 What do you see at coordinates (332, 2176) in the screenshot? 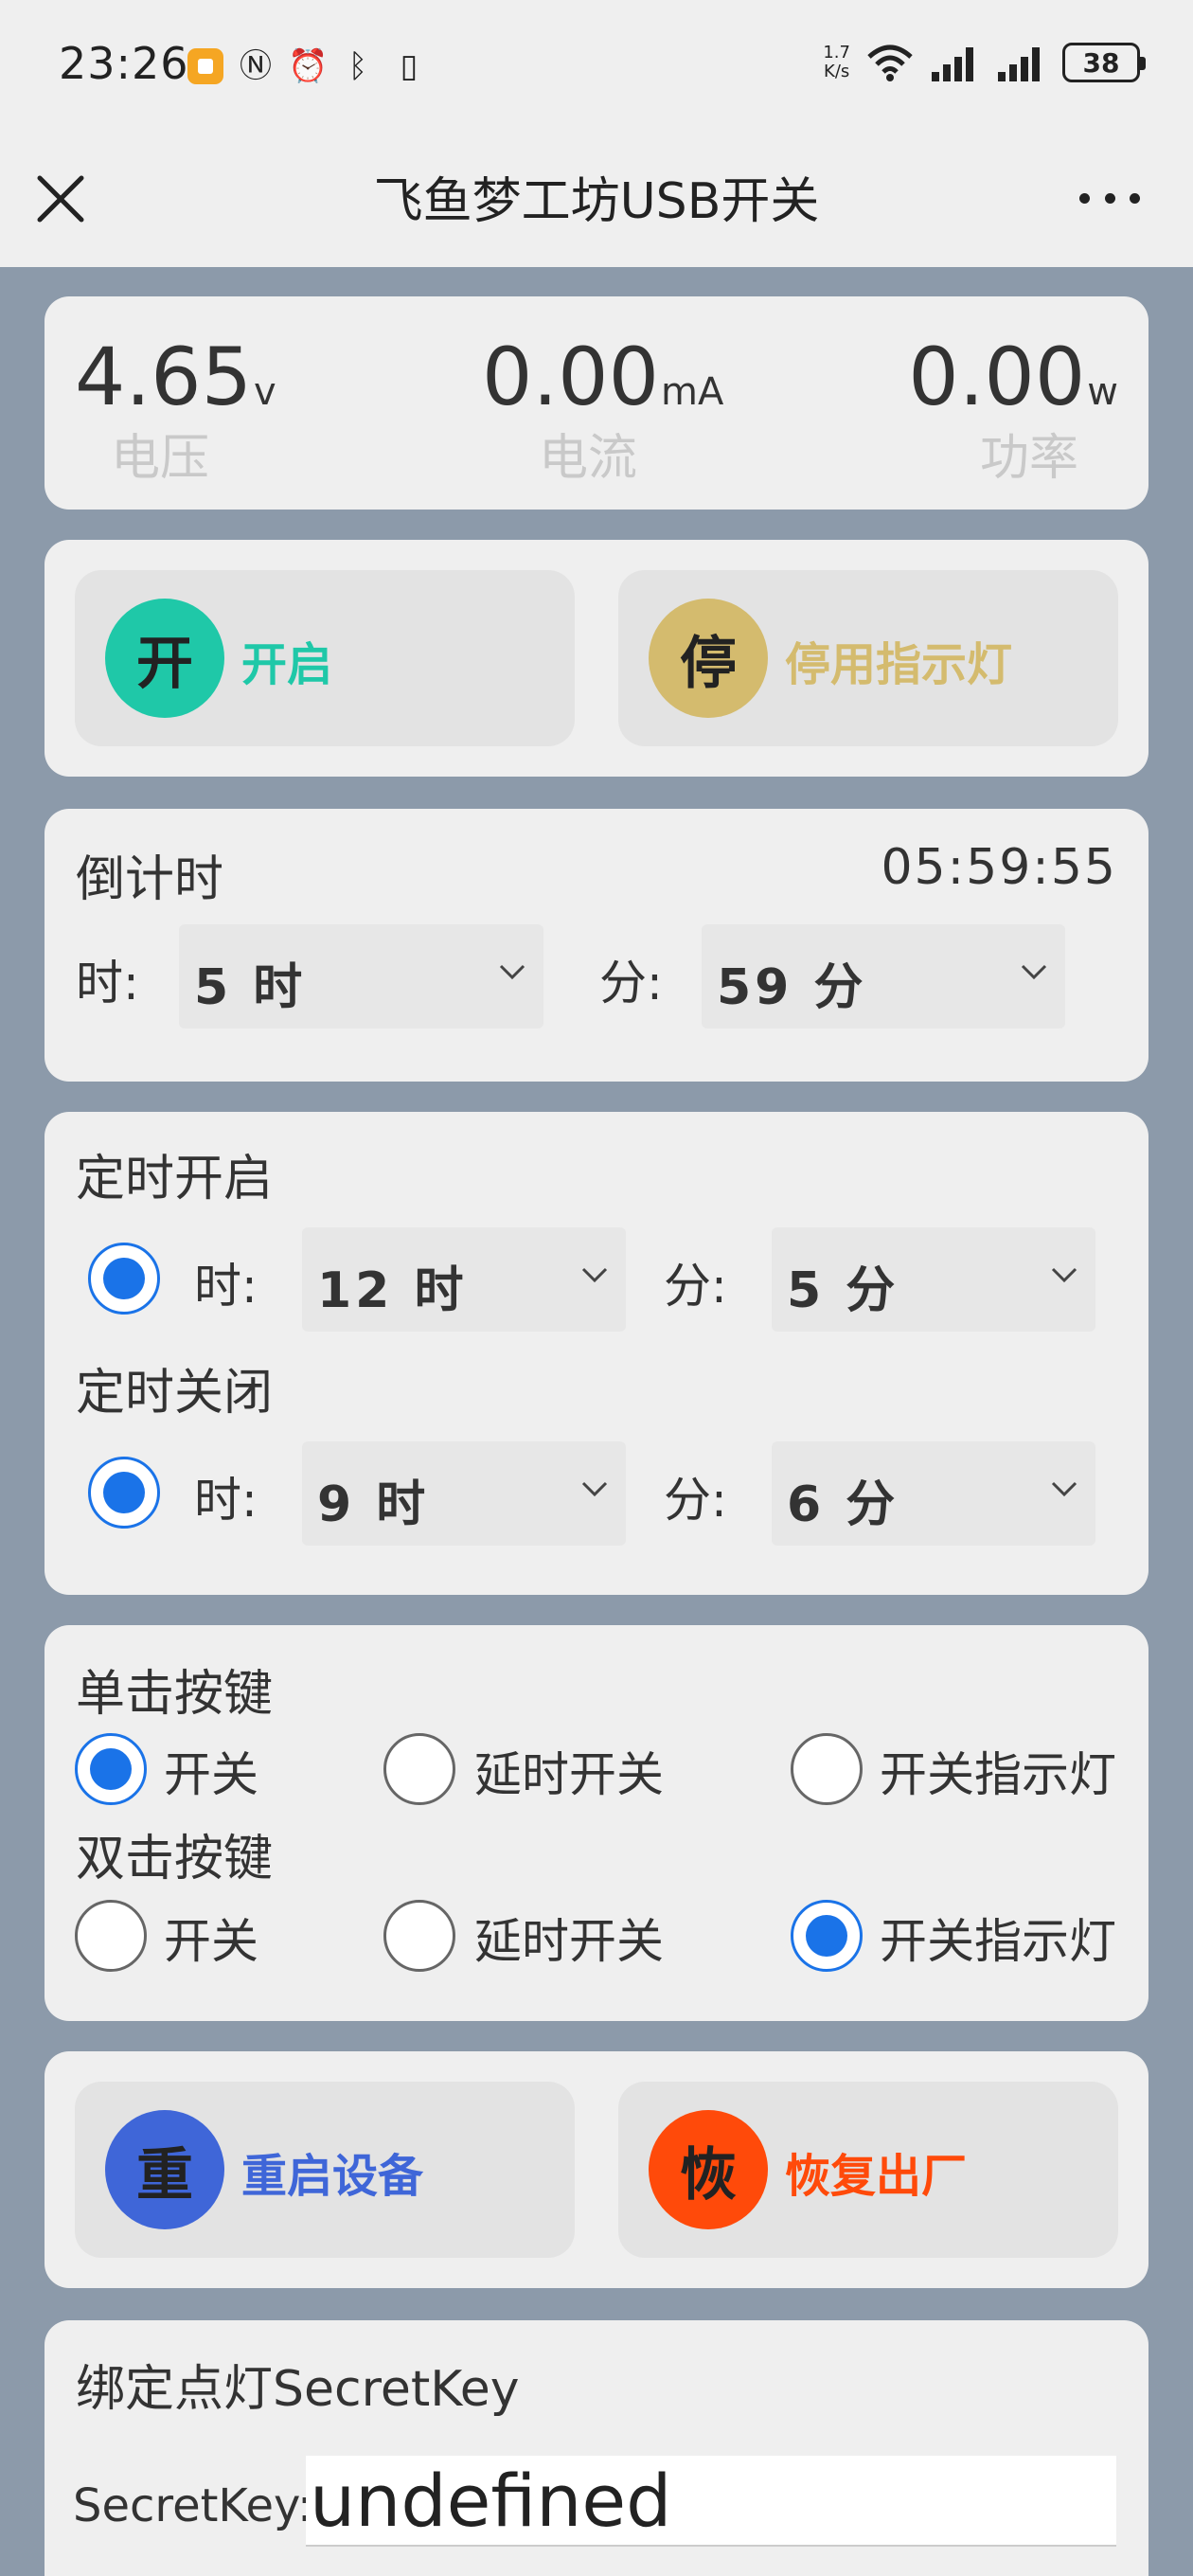
I see `restart-device-label: 重启设备` at bounding box center [332, 2176].